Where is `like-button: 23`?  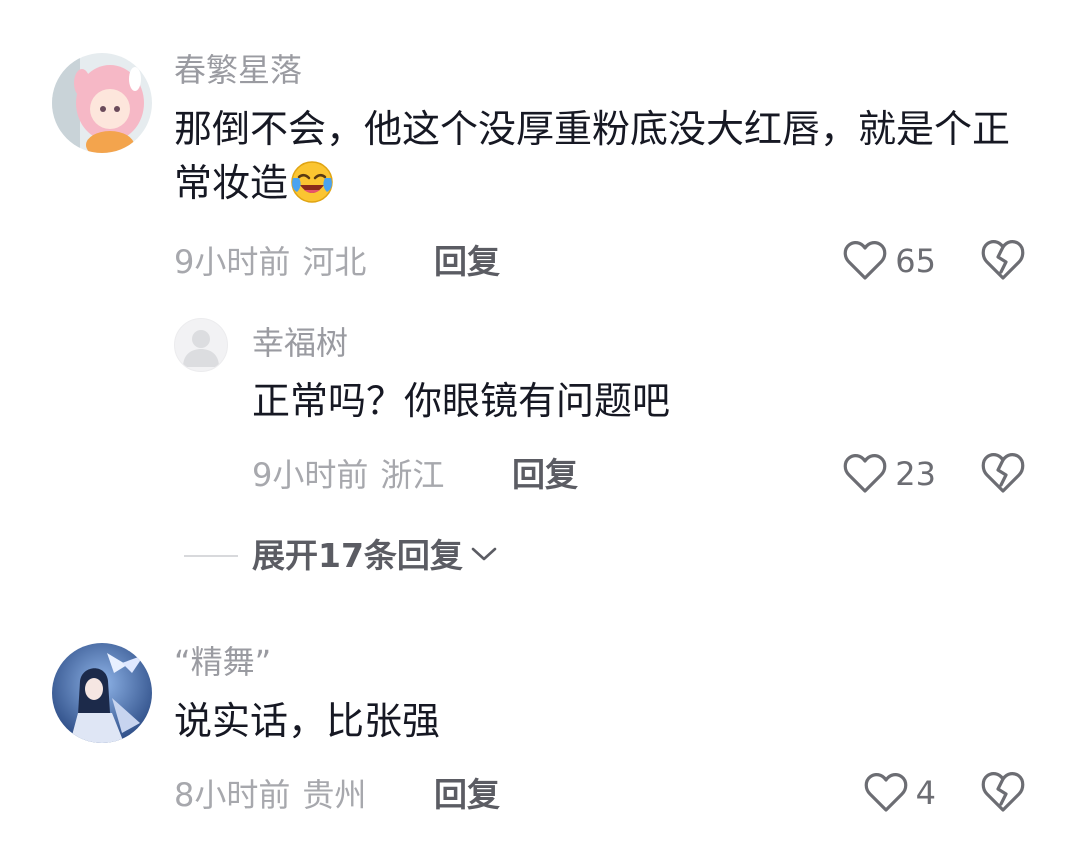 like-button: 23 is located at coordinates (886, 474).